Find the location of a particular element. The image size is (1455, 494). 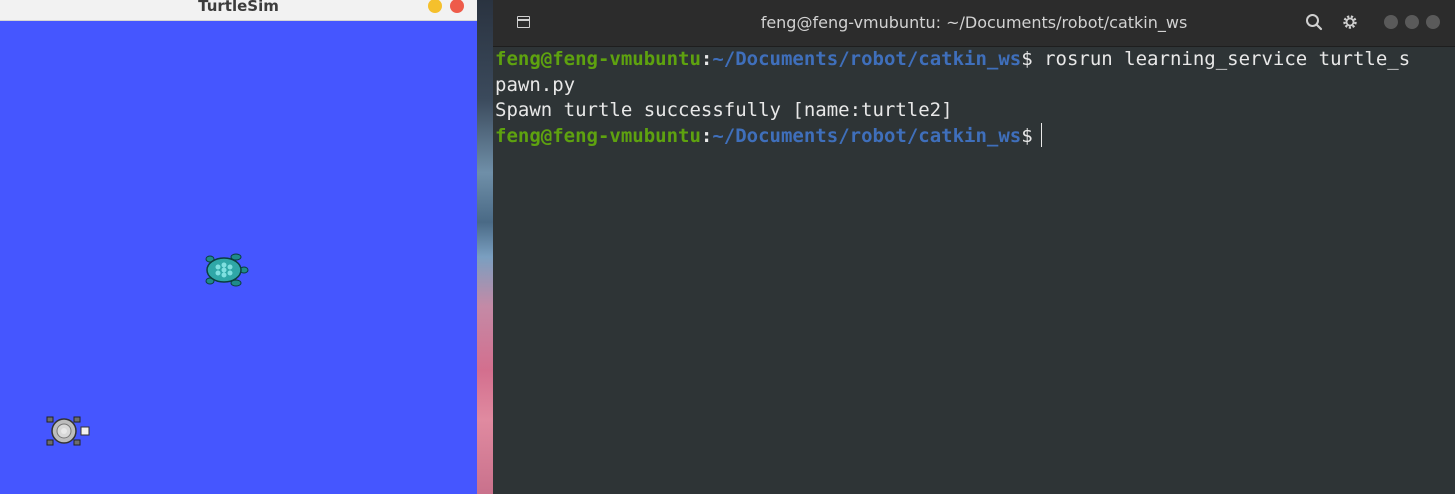

text-cursor is located at coordinates (1041, 134).